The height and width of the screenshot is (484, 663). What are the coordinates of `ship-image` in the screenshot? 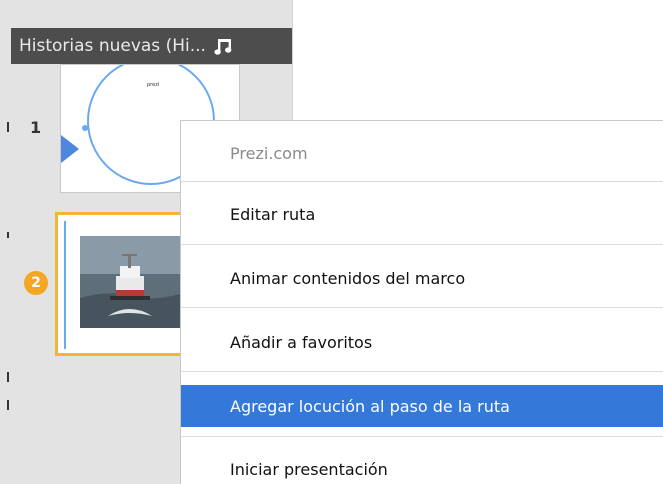 It's located at (130, 282).